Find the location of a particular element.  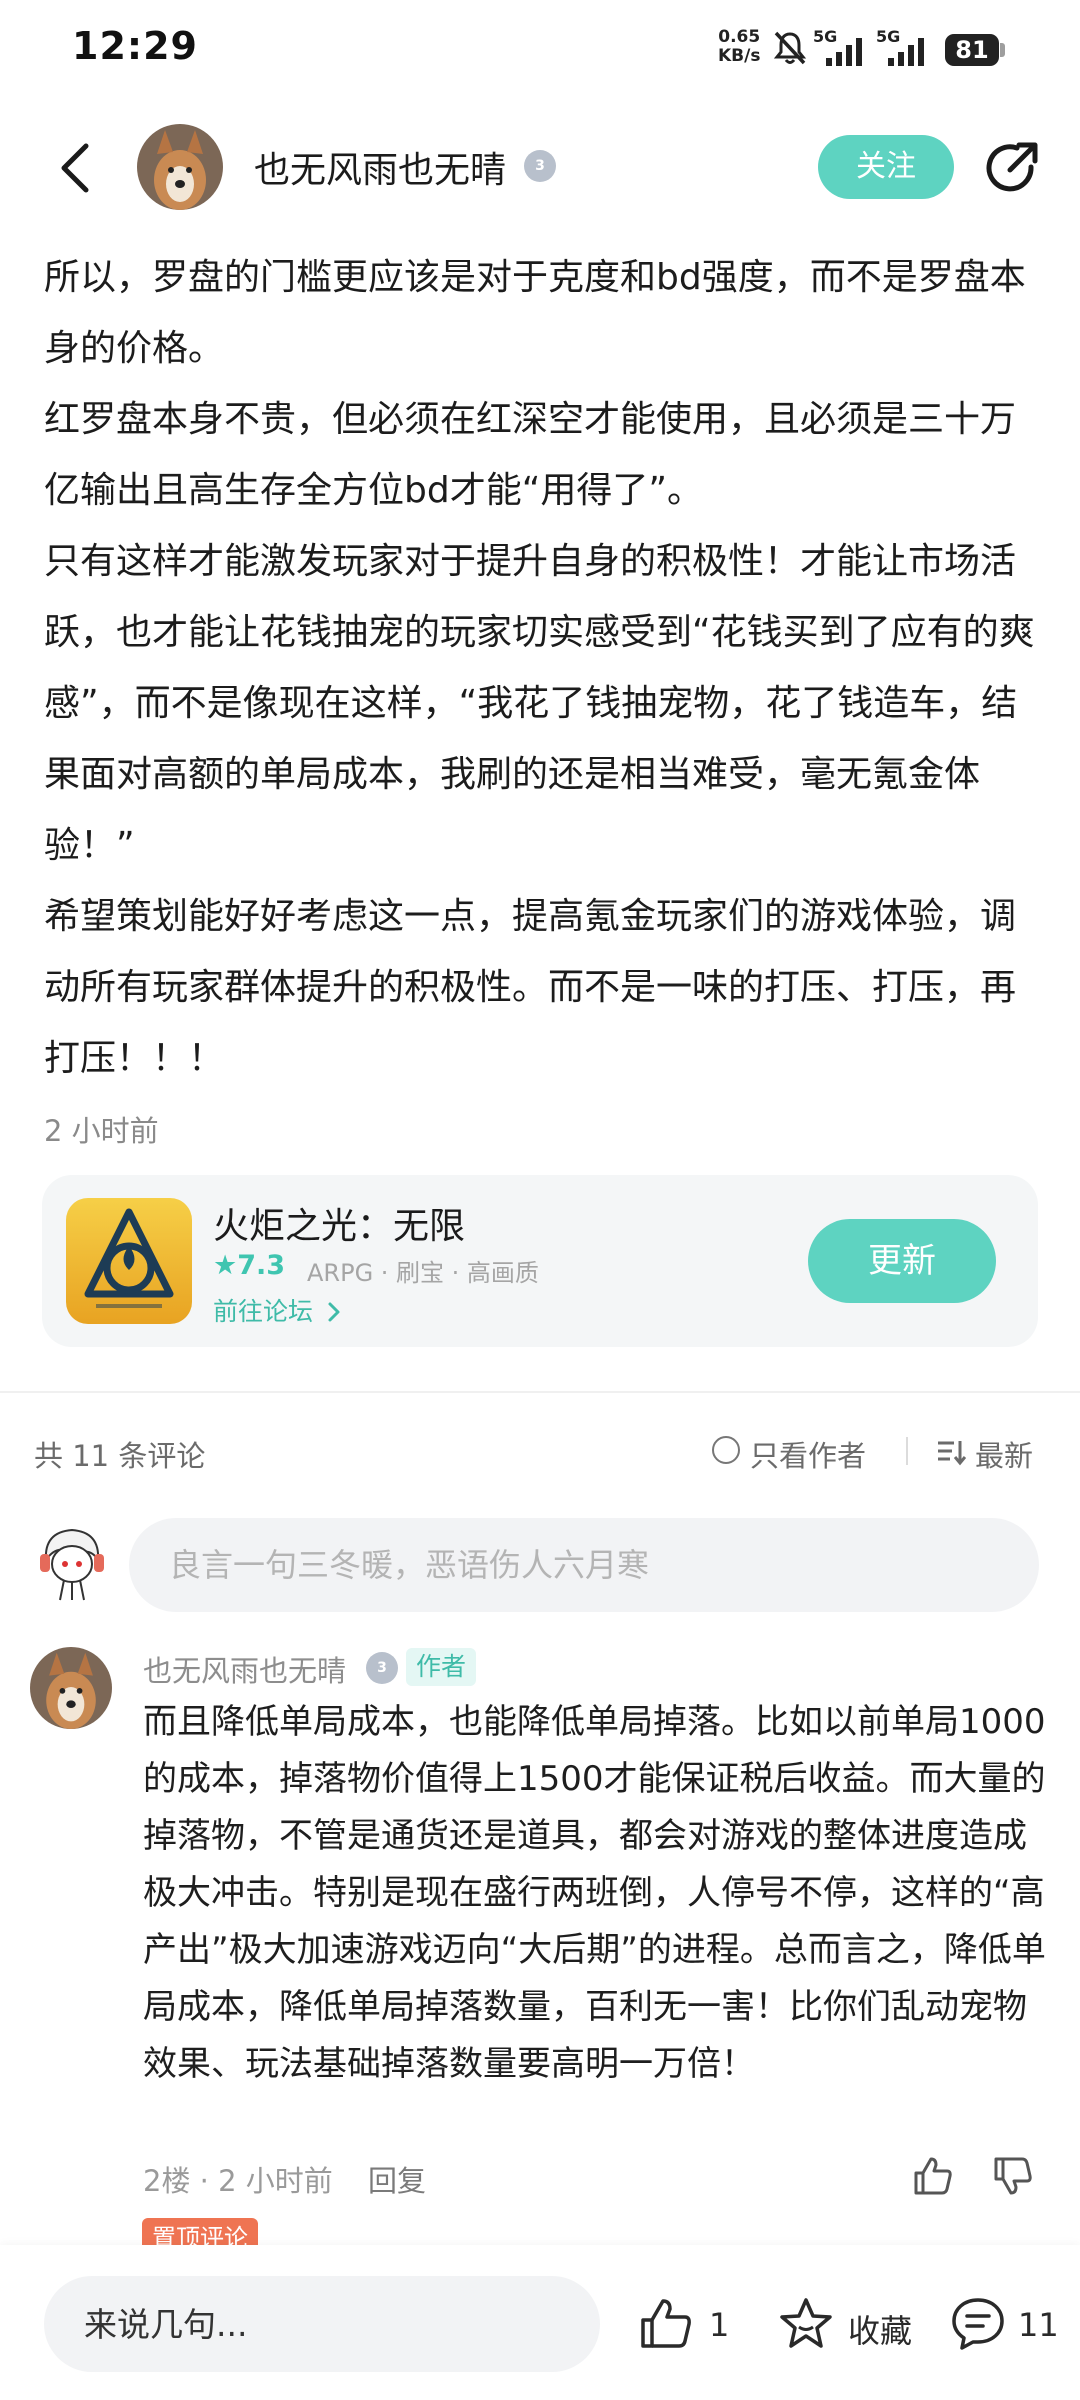

header-separator is located at coordinates (907, 1451).